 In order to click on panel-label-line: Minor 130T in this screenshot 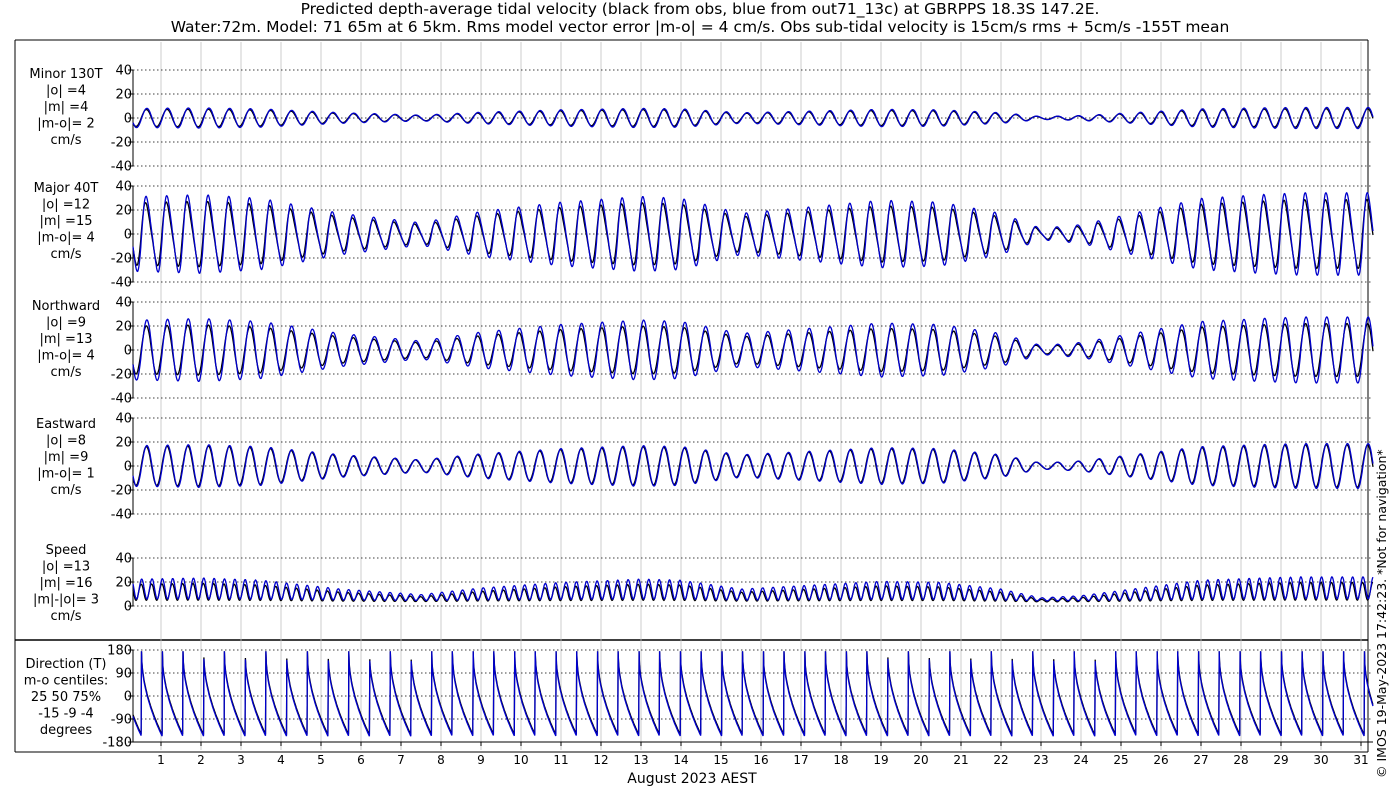, I will do `click(65, 74)`.